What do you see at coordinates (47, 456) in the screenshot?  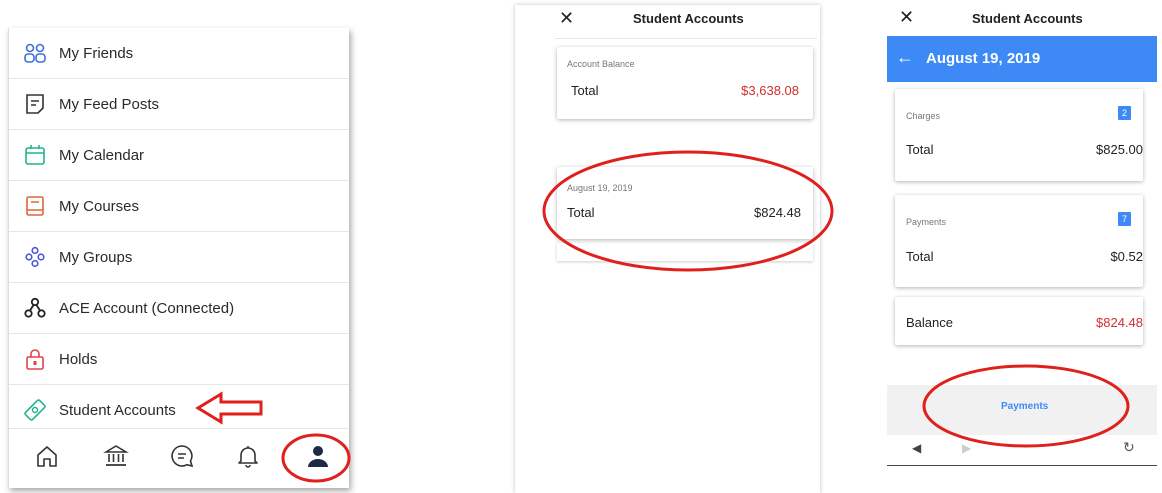 I see `home-icon` at bounding box center [47, 456].